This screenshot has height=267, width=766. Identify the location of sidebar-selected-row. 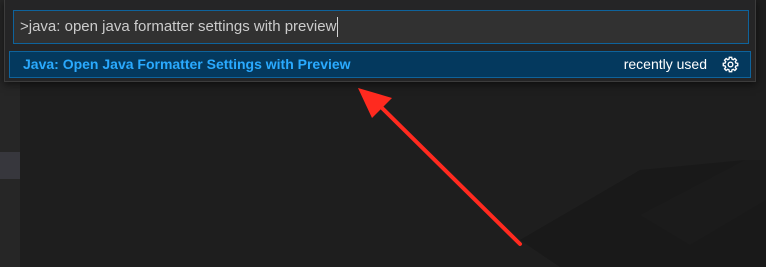
(10, 165).